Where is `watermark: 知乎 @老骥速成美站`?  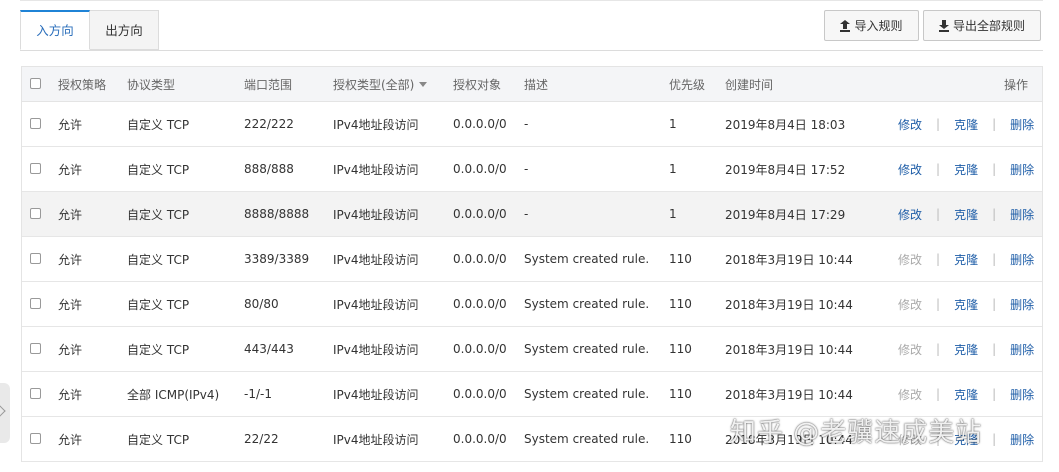
watermark: 知乎 @老骥速成美站 is located at coordinates (856, 433).